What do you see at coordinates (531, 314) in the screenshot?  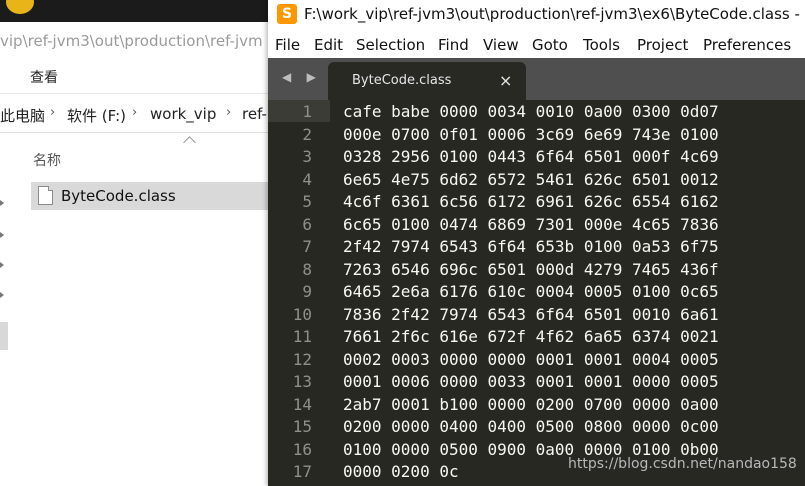 I see `code-text: 7836 2f42 7974 6543 6f64 6501 0010 6a61` at bounding box center [531, 314].